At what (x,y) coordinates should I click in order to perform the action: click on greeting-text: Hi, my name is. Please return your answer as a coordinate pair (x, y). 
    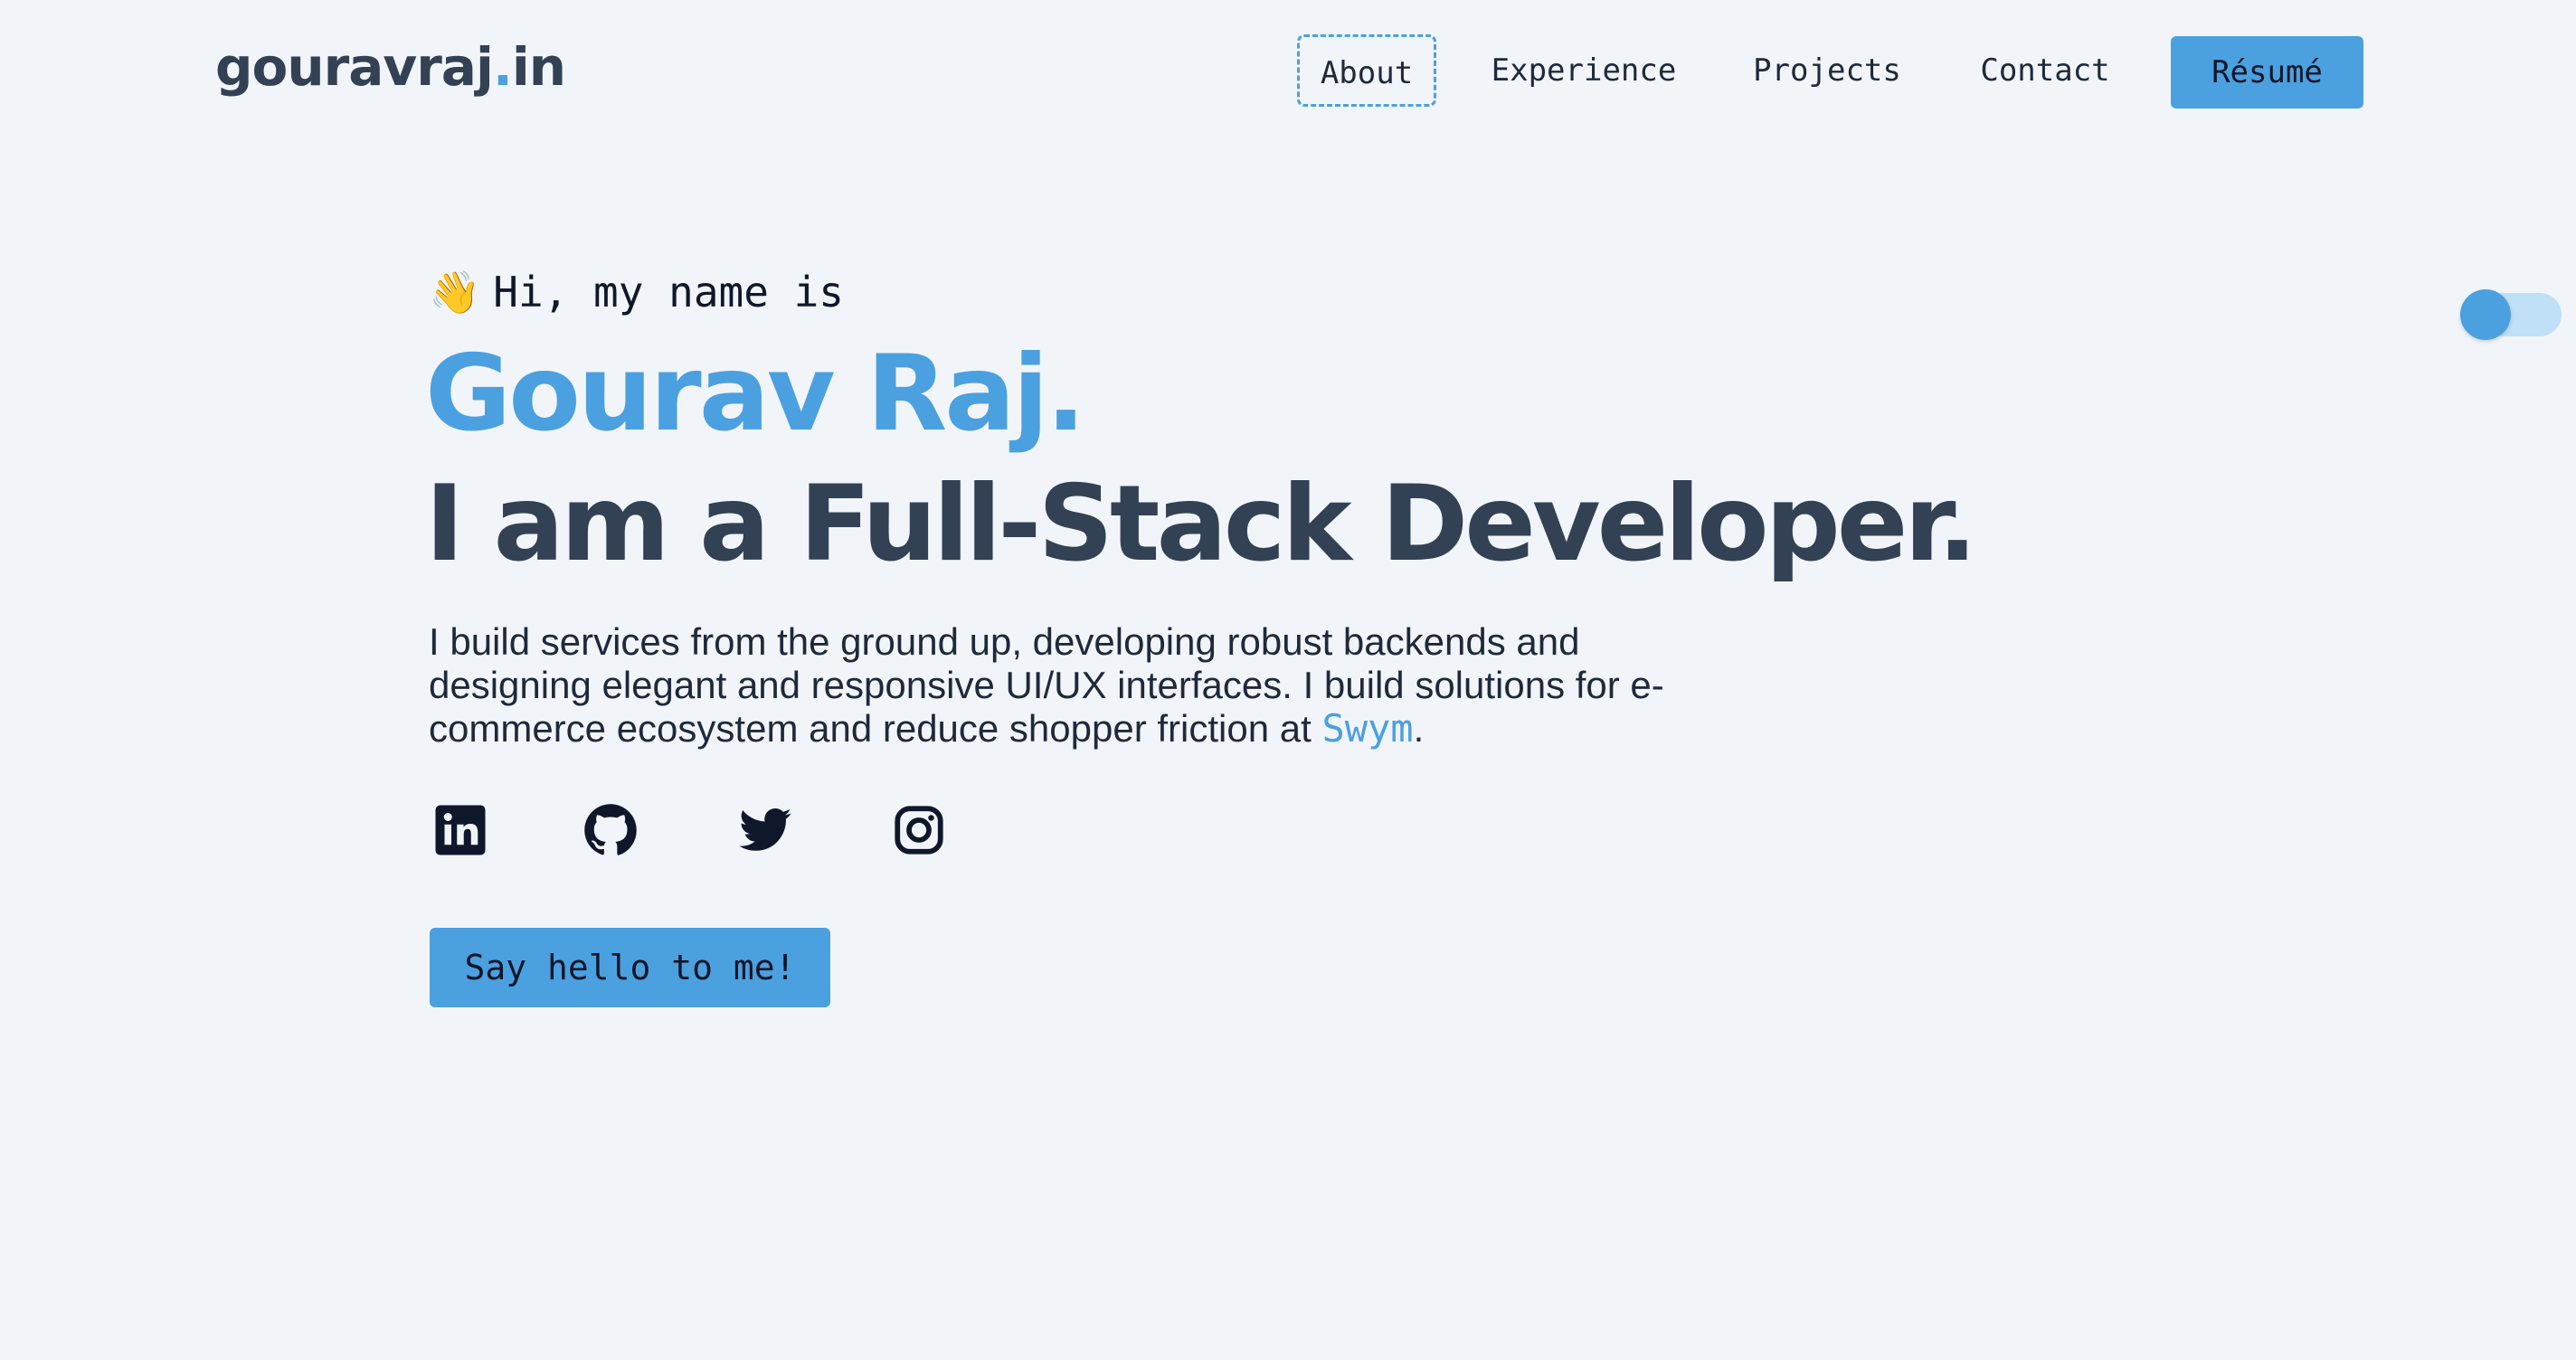
    Looking at the image, I should click on (669, 292).